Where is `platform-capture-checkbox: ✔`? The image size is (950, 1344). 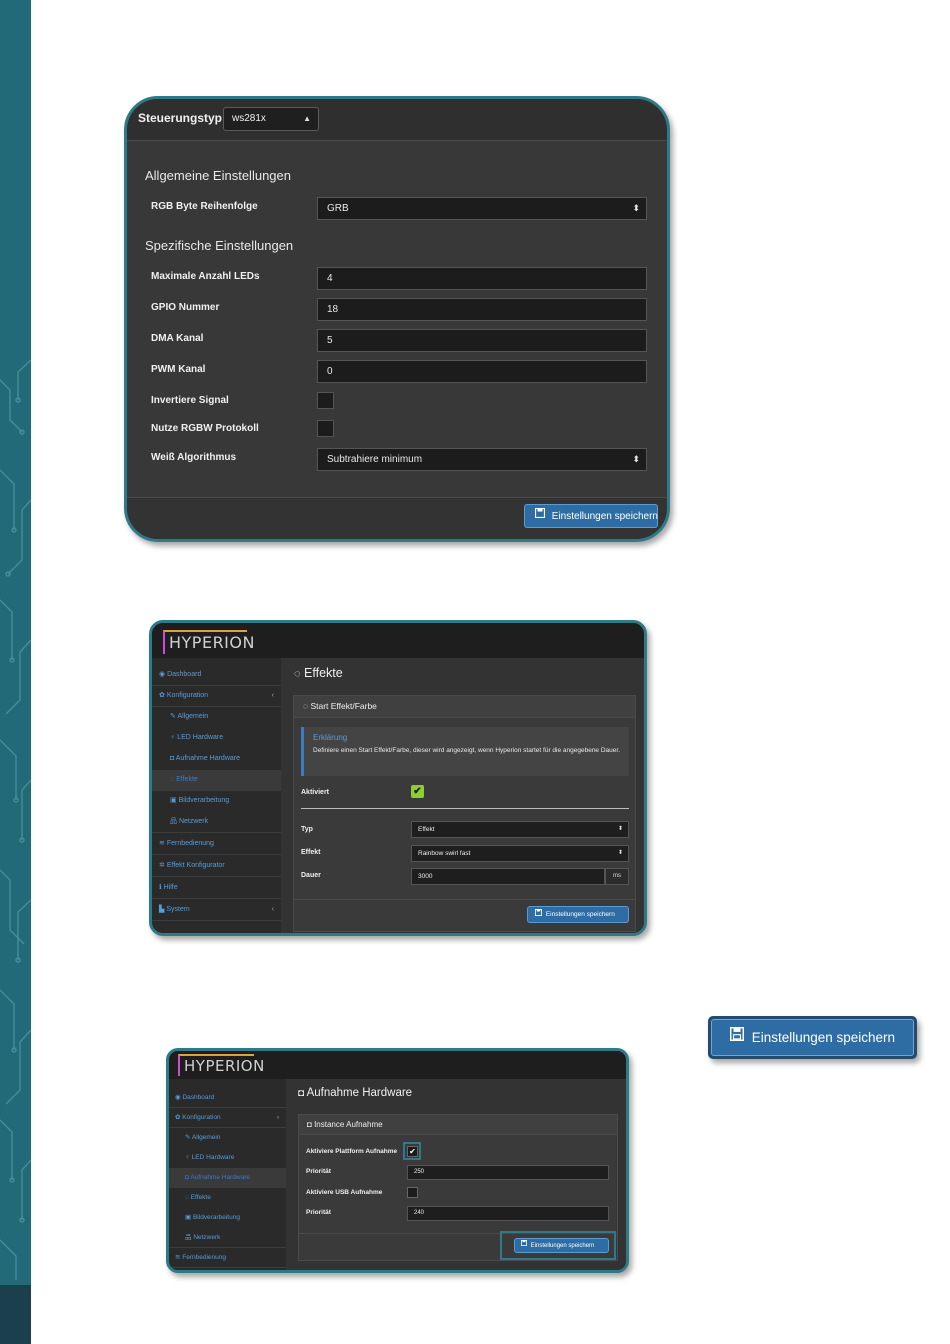
platform-capture-checkbox: ✔ is located at coordinates (412, 1151).